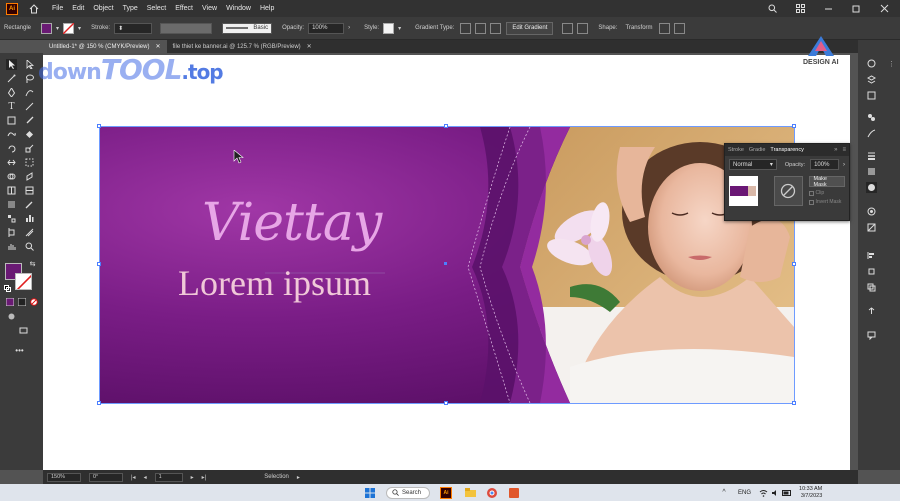 Image resolution: width=900 pixels, height=501 pixels. I want to click on selection-handle-tm, so click(446, 126).